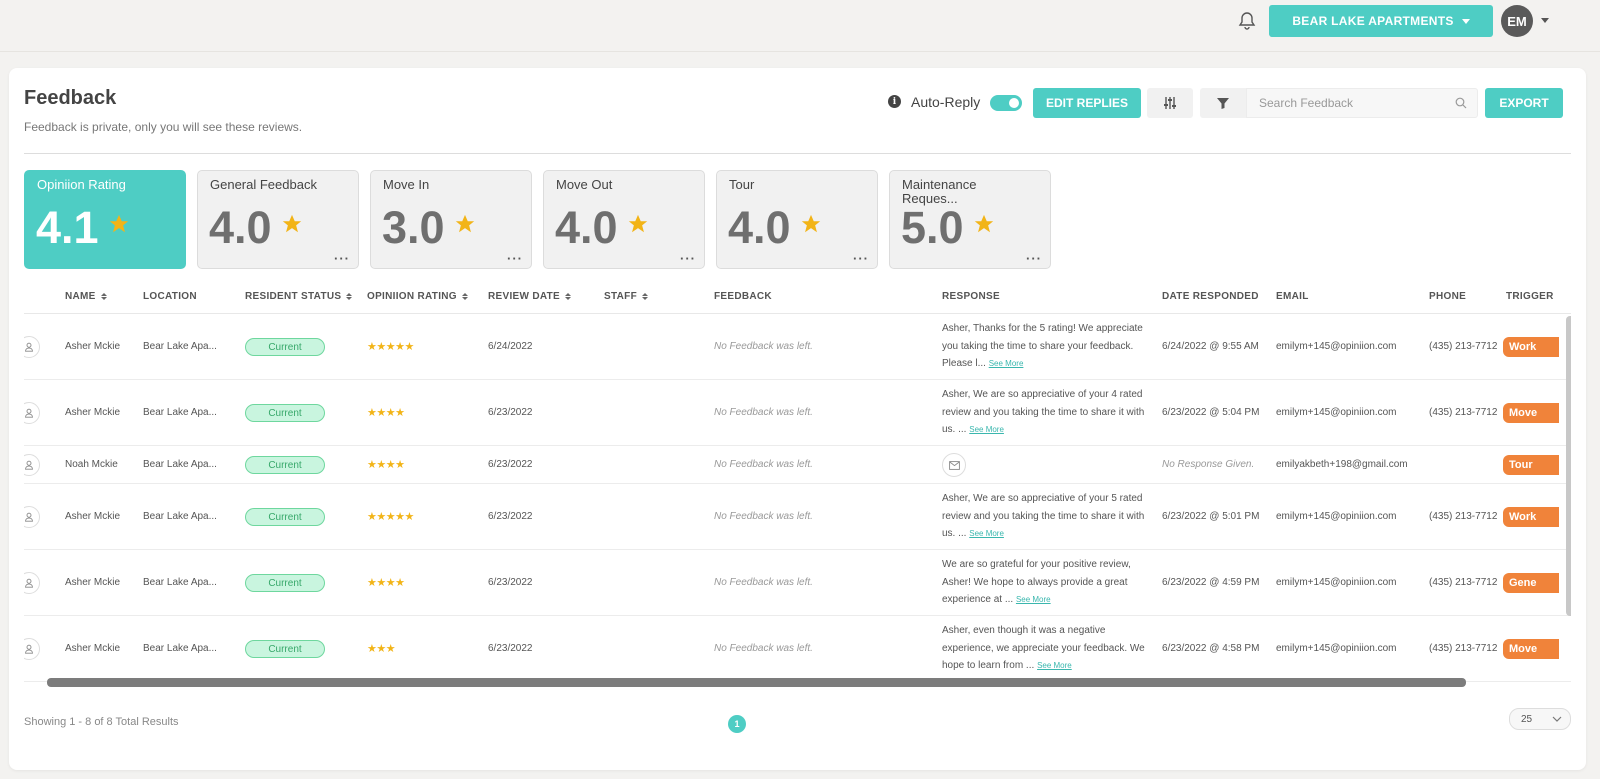 This screenshot has width=1600, height=779. I want to click on page-title: Feedback, so click(70, 98).